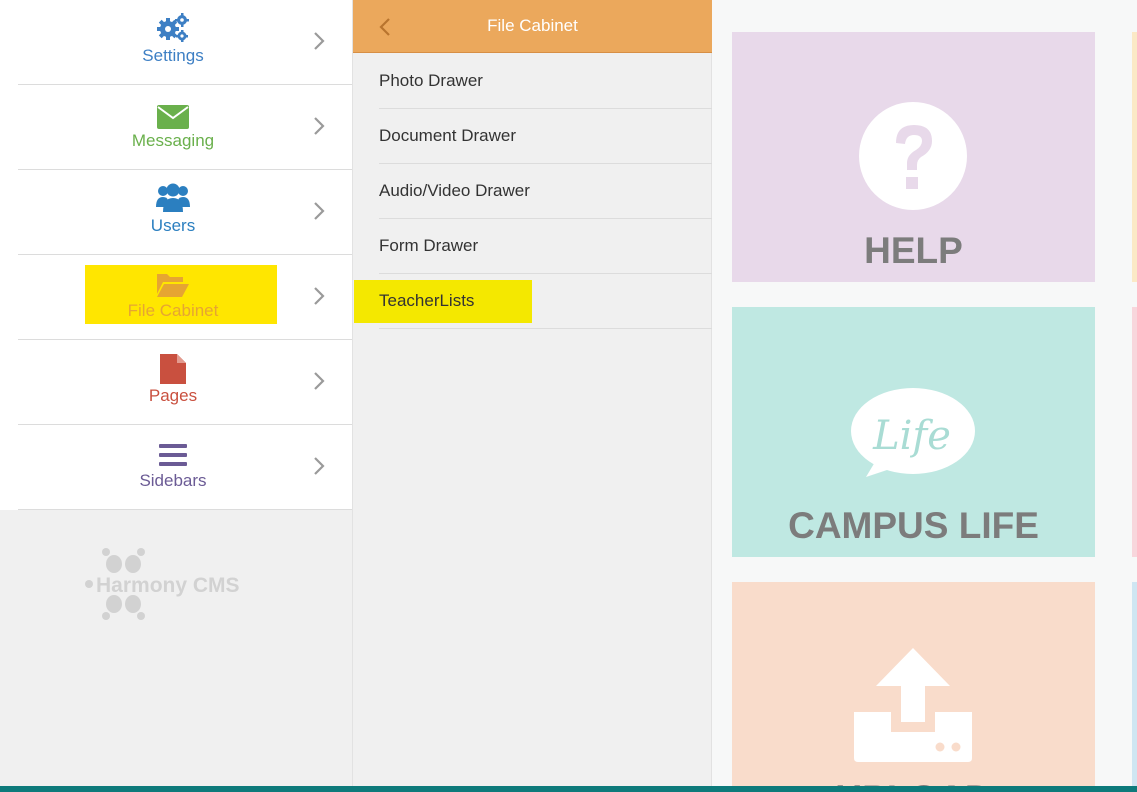 The width and height of the screenshot is (1137, 792). I want to click on nav-item-label: Messaging, so click(173, 140).